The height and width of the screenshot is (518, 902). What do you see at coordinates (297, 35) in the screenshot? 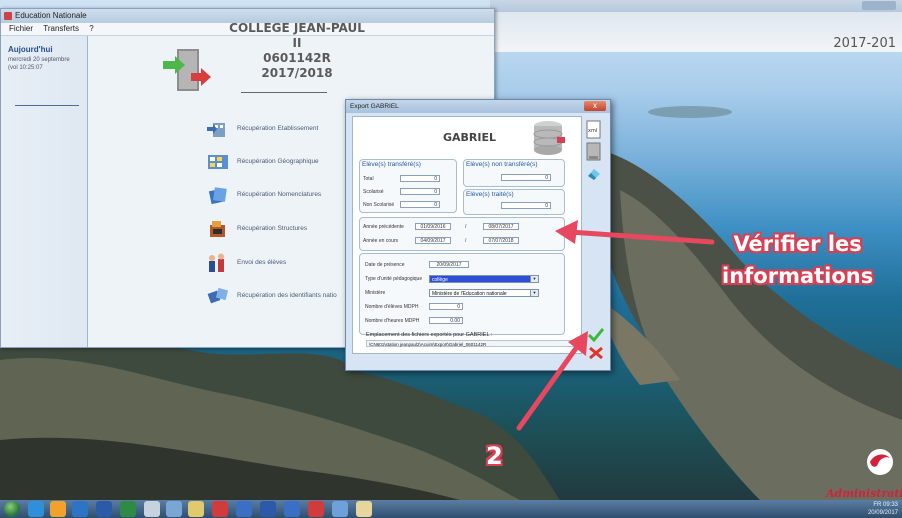
I see `school-name: COLLEGE JEAN-PAUL II` at bounding box center [297, 35].